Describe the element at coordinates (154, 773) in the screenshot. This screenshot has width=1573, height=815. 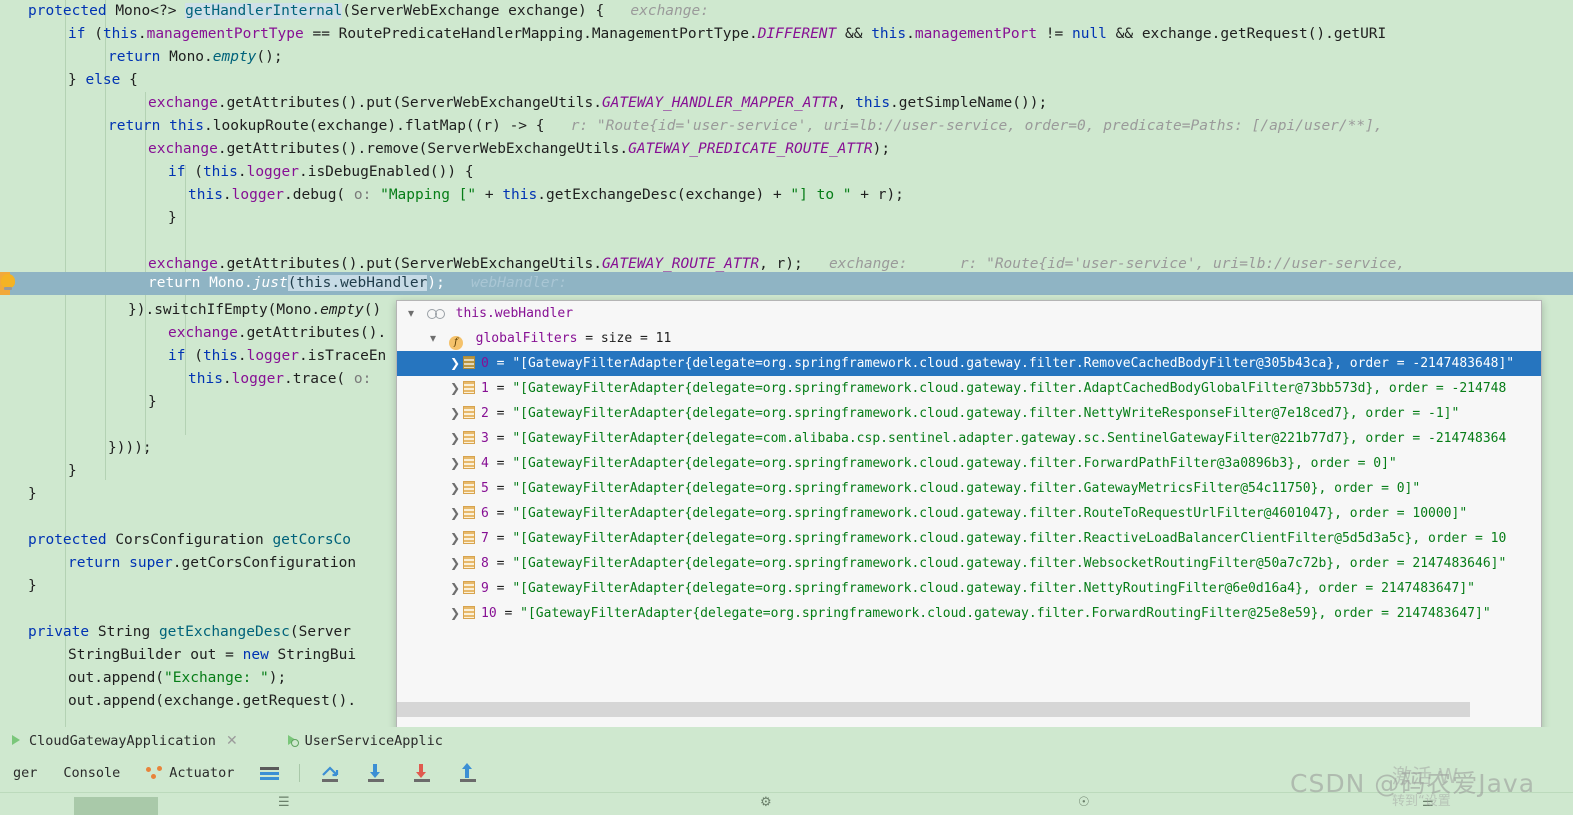
I see `actuator-icon` at that location.